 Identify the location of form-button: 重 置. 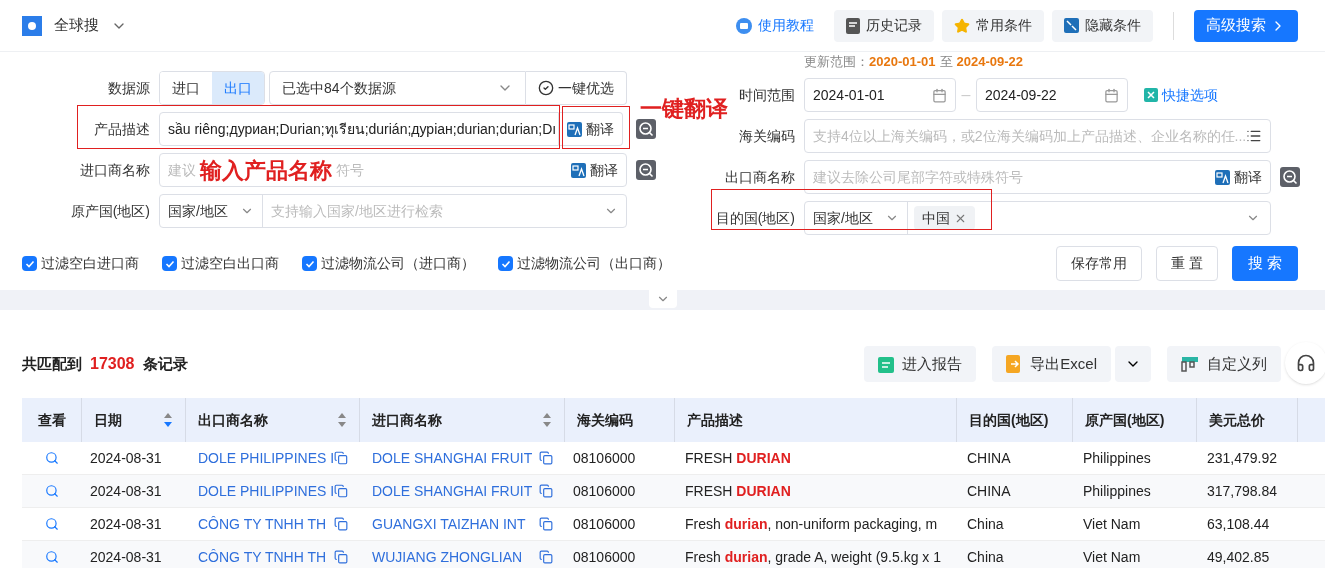
(1186, 263).